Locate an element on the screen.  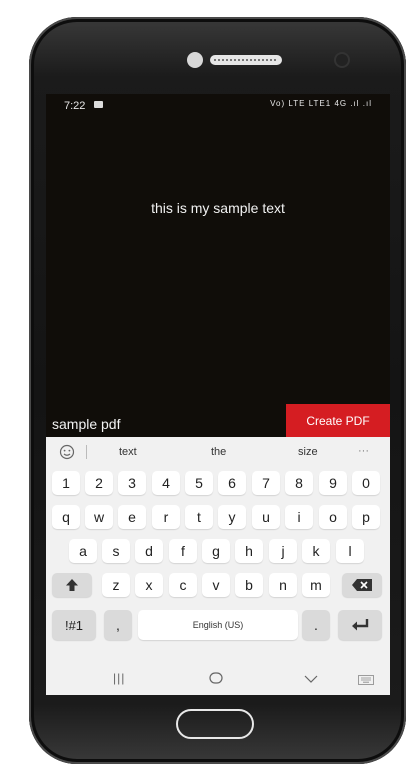
emoji-icon-svg is located at coordinates (67, 452).